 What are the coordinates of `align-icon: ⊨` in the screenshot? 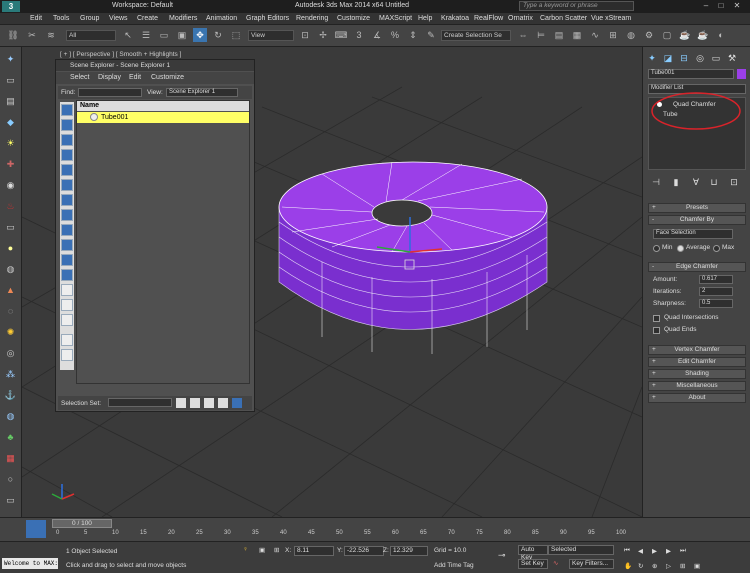 It's located at (541, 35).